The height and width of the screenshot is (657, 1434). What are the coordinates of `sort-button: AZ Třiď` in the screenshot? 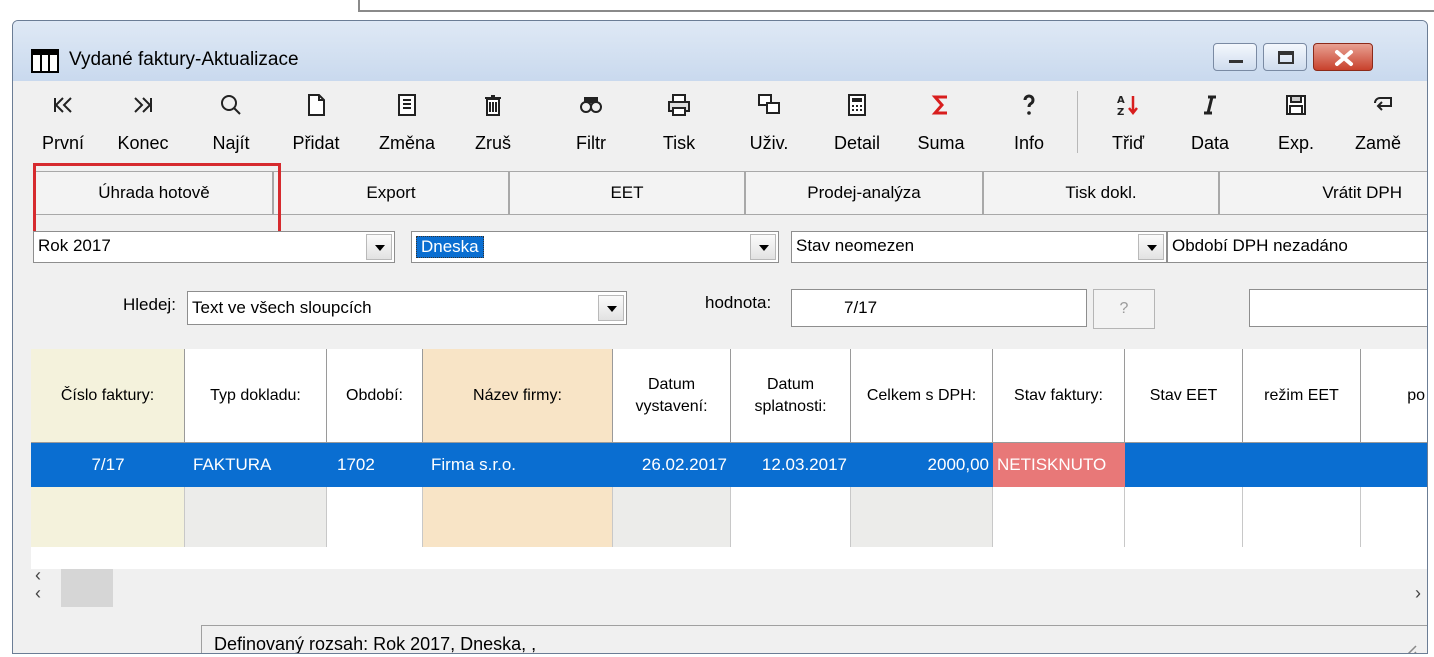 It's located at (1128, 122).